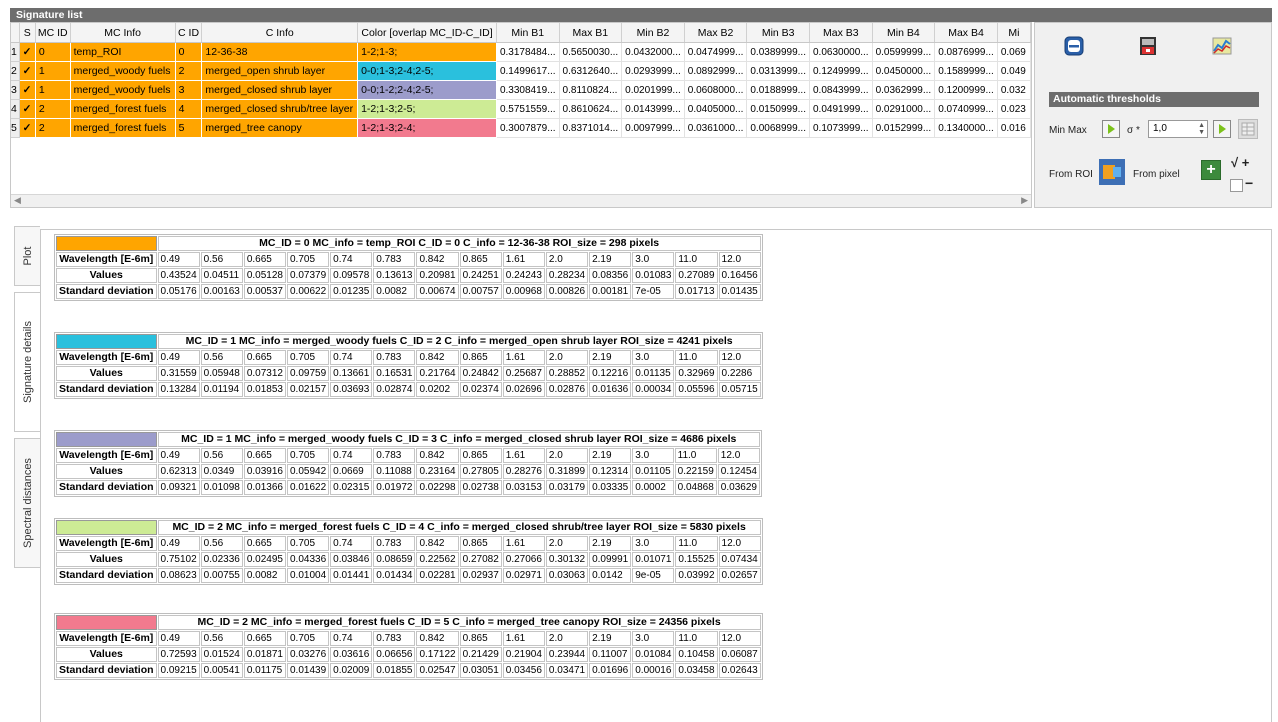 This screenshot has height=722, width=1278. Describe the element at coordinates (1014, 33) in the screenshot. I see `column-header: Mi` at that location.